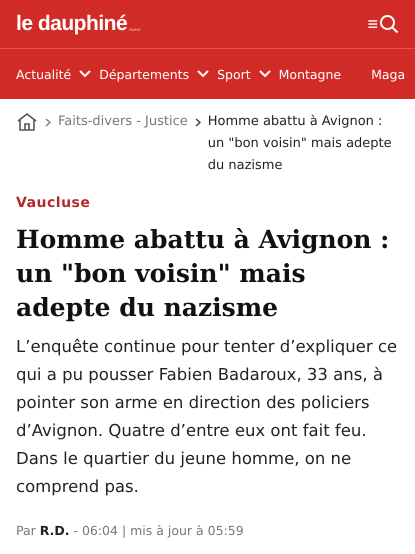  What do you see at coordinates (389, 24) in the screenshot?
I see `search-icon` at bounding box center [389, 24].